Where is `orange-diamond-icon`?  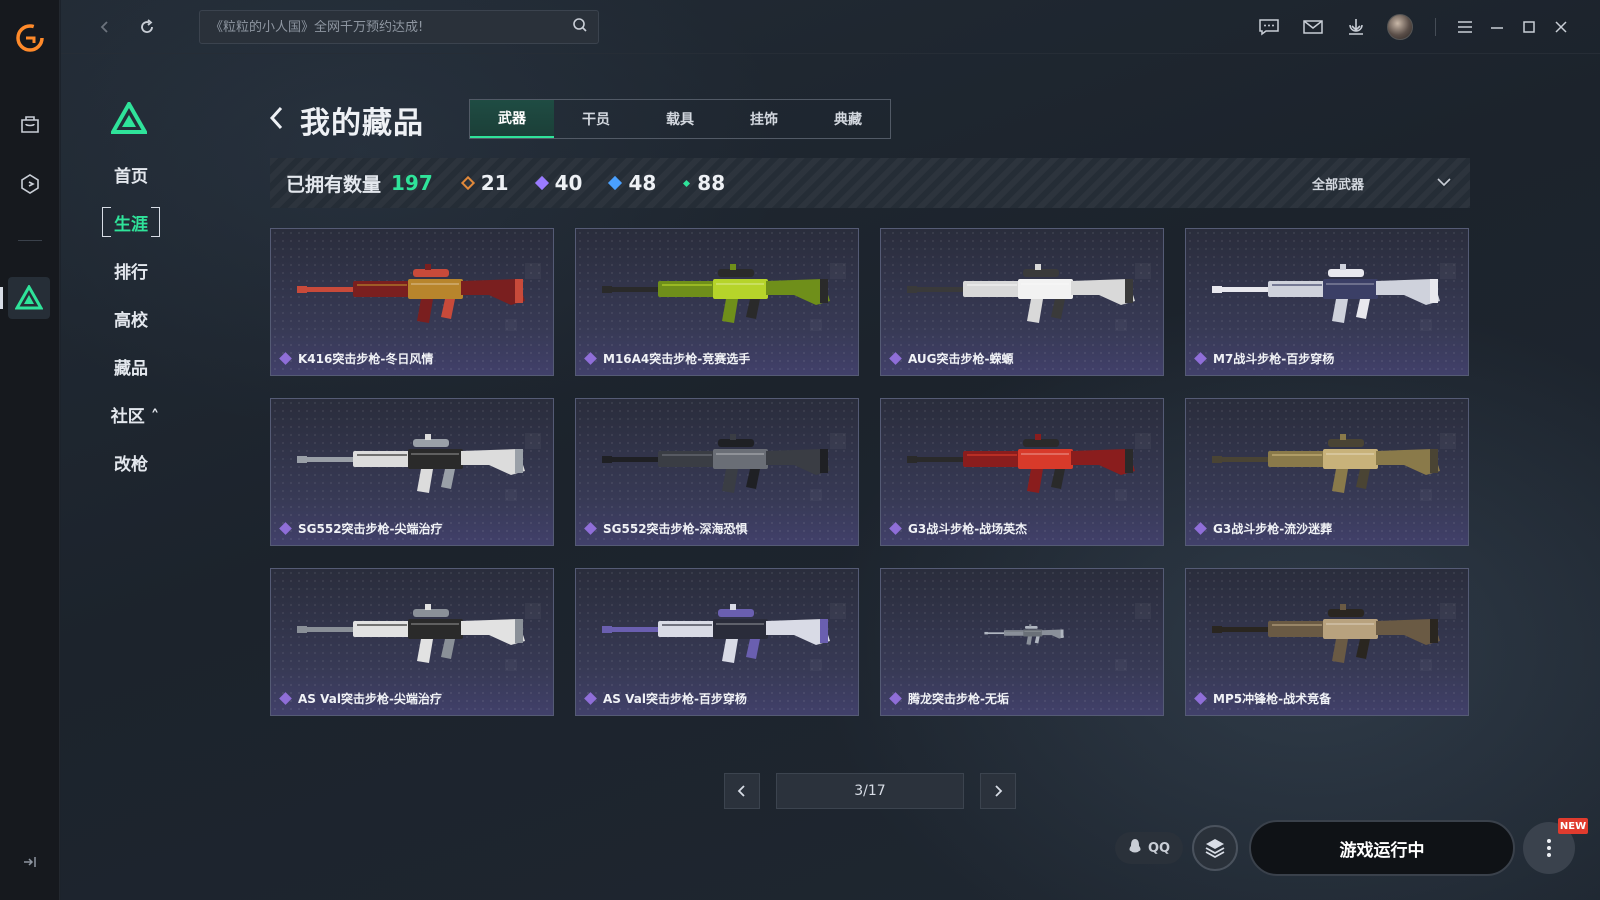
orange-diamond-icon is located at coordinates (467, 183).